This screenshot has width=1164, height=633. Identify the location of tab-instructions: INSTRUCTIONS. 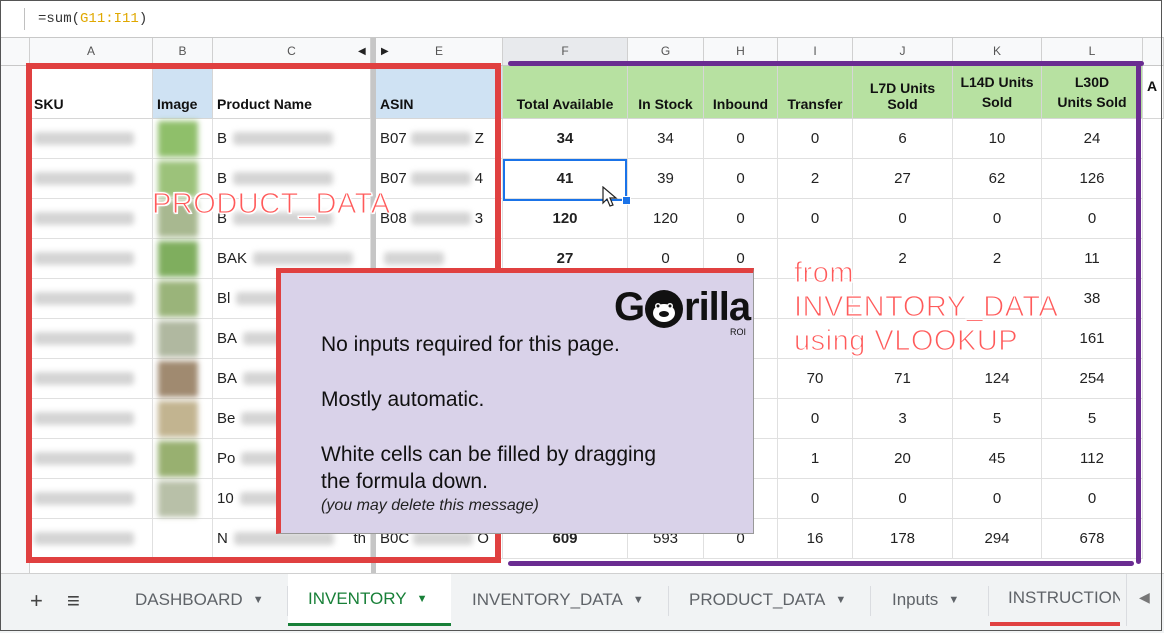
(1055, 600).